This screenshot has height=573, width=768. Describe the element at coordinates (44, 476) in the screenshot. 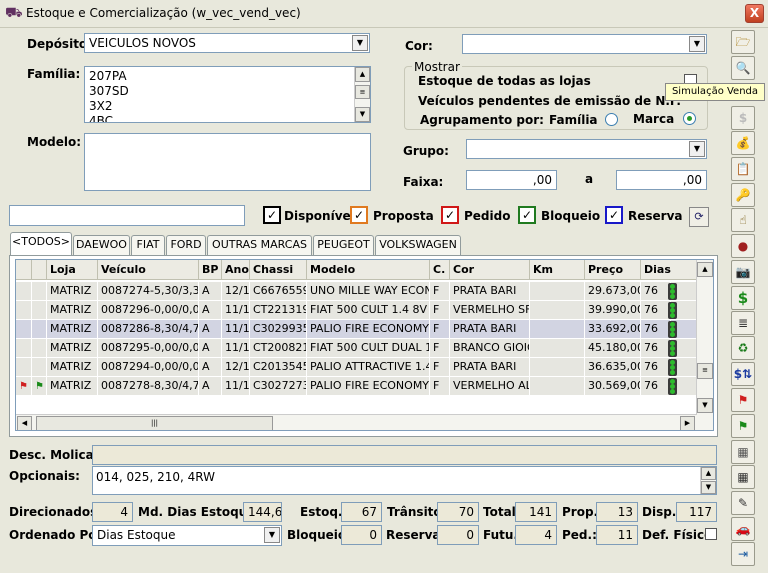

I see `opcionais-label: Opcionais:` at that location.